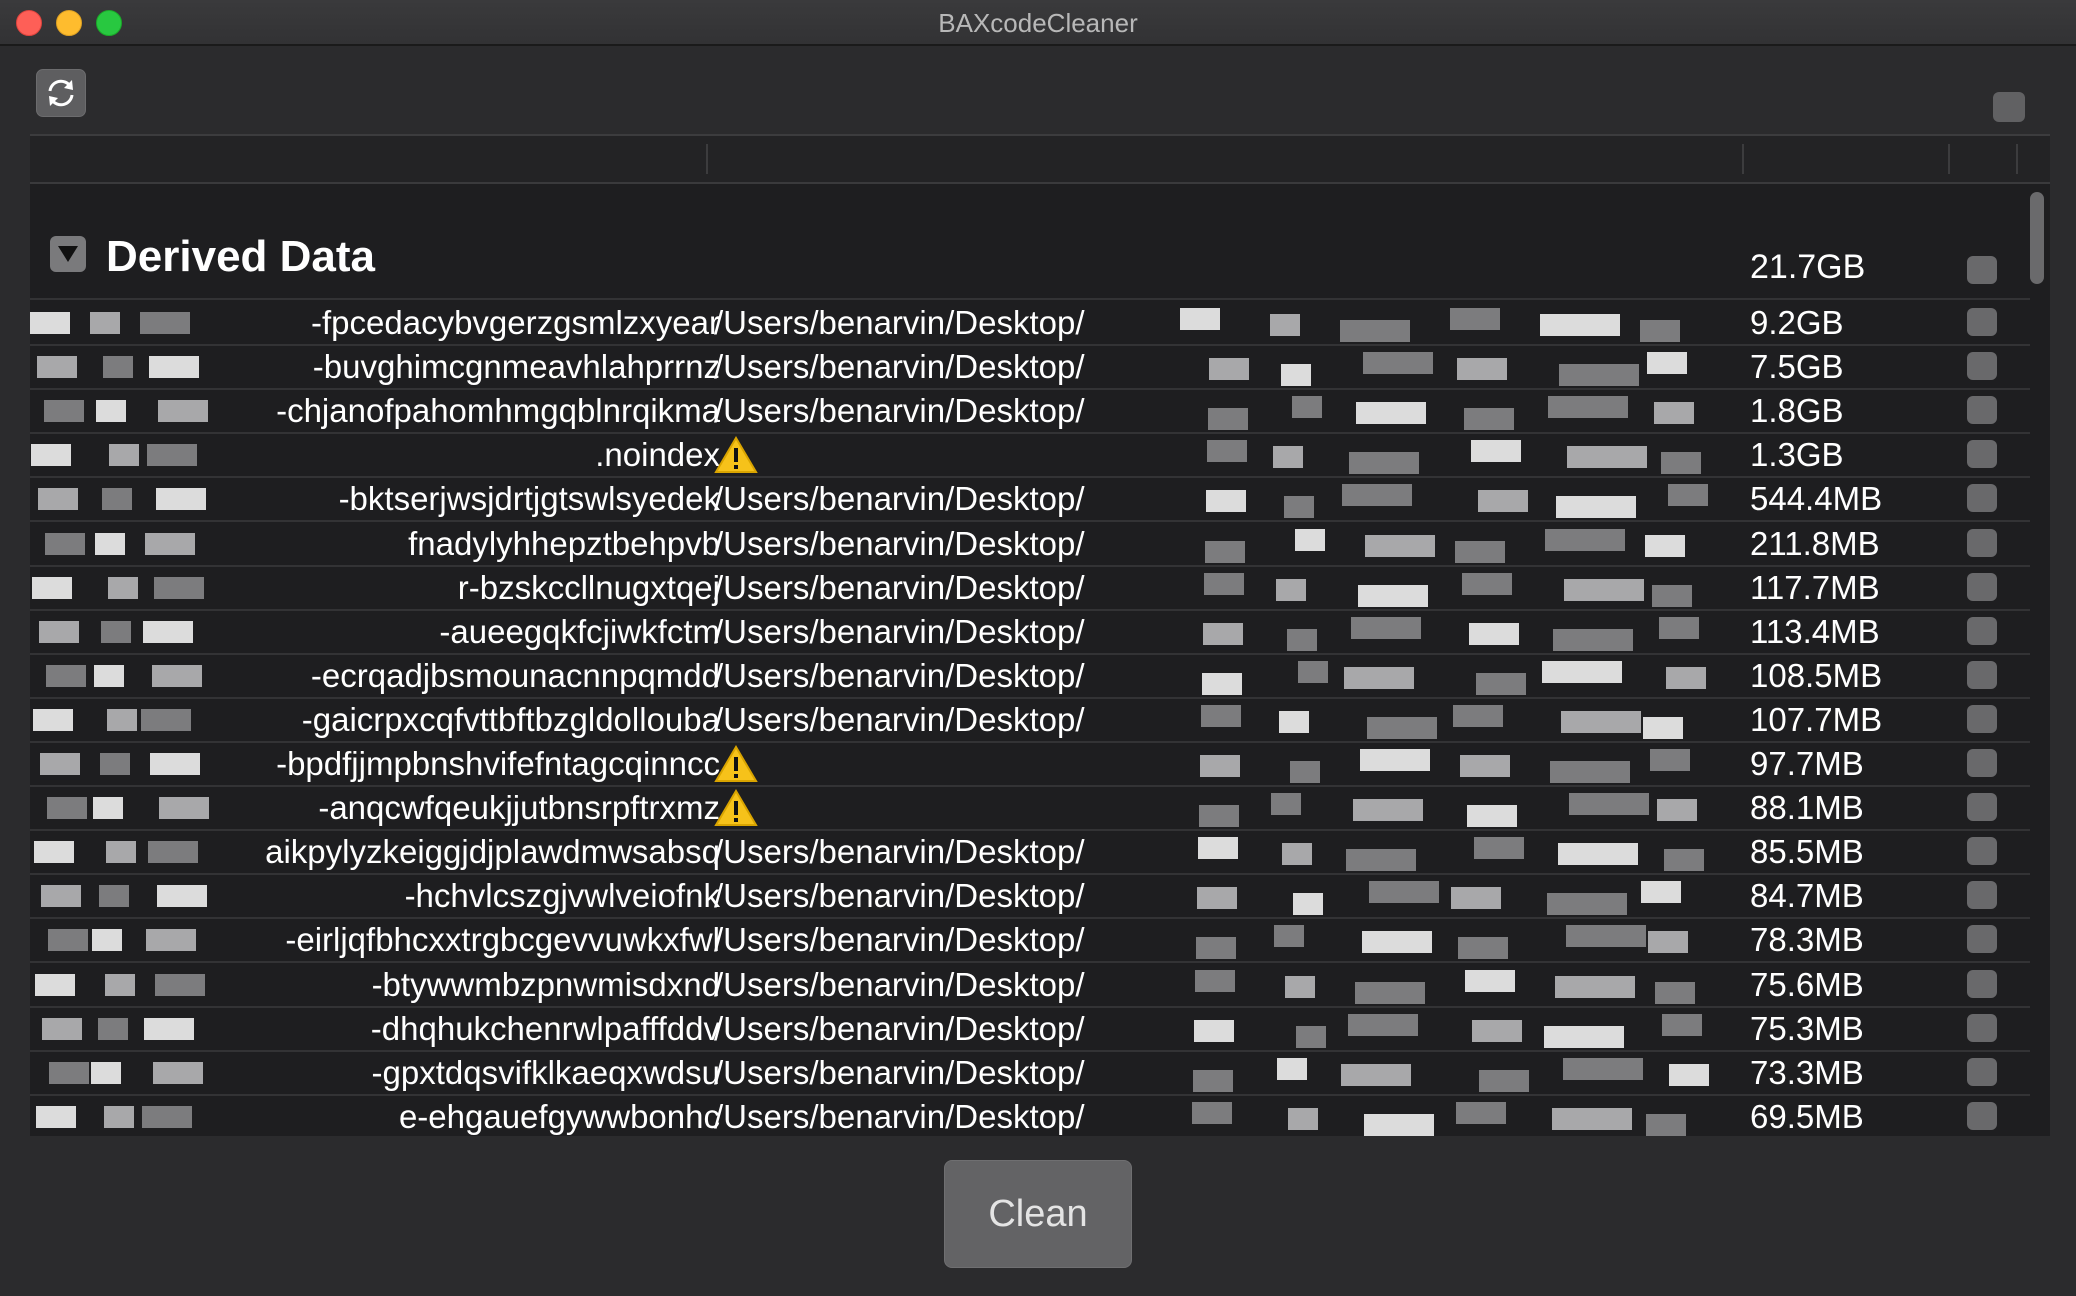 The width and height of the screenshot is (2076, 1296). Describe the element at coordinates (516, 367) in the screenshot. I see `row-name: -buvghimcgnmeavhlahprrnz` at that location.